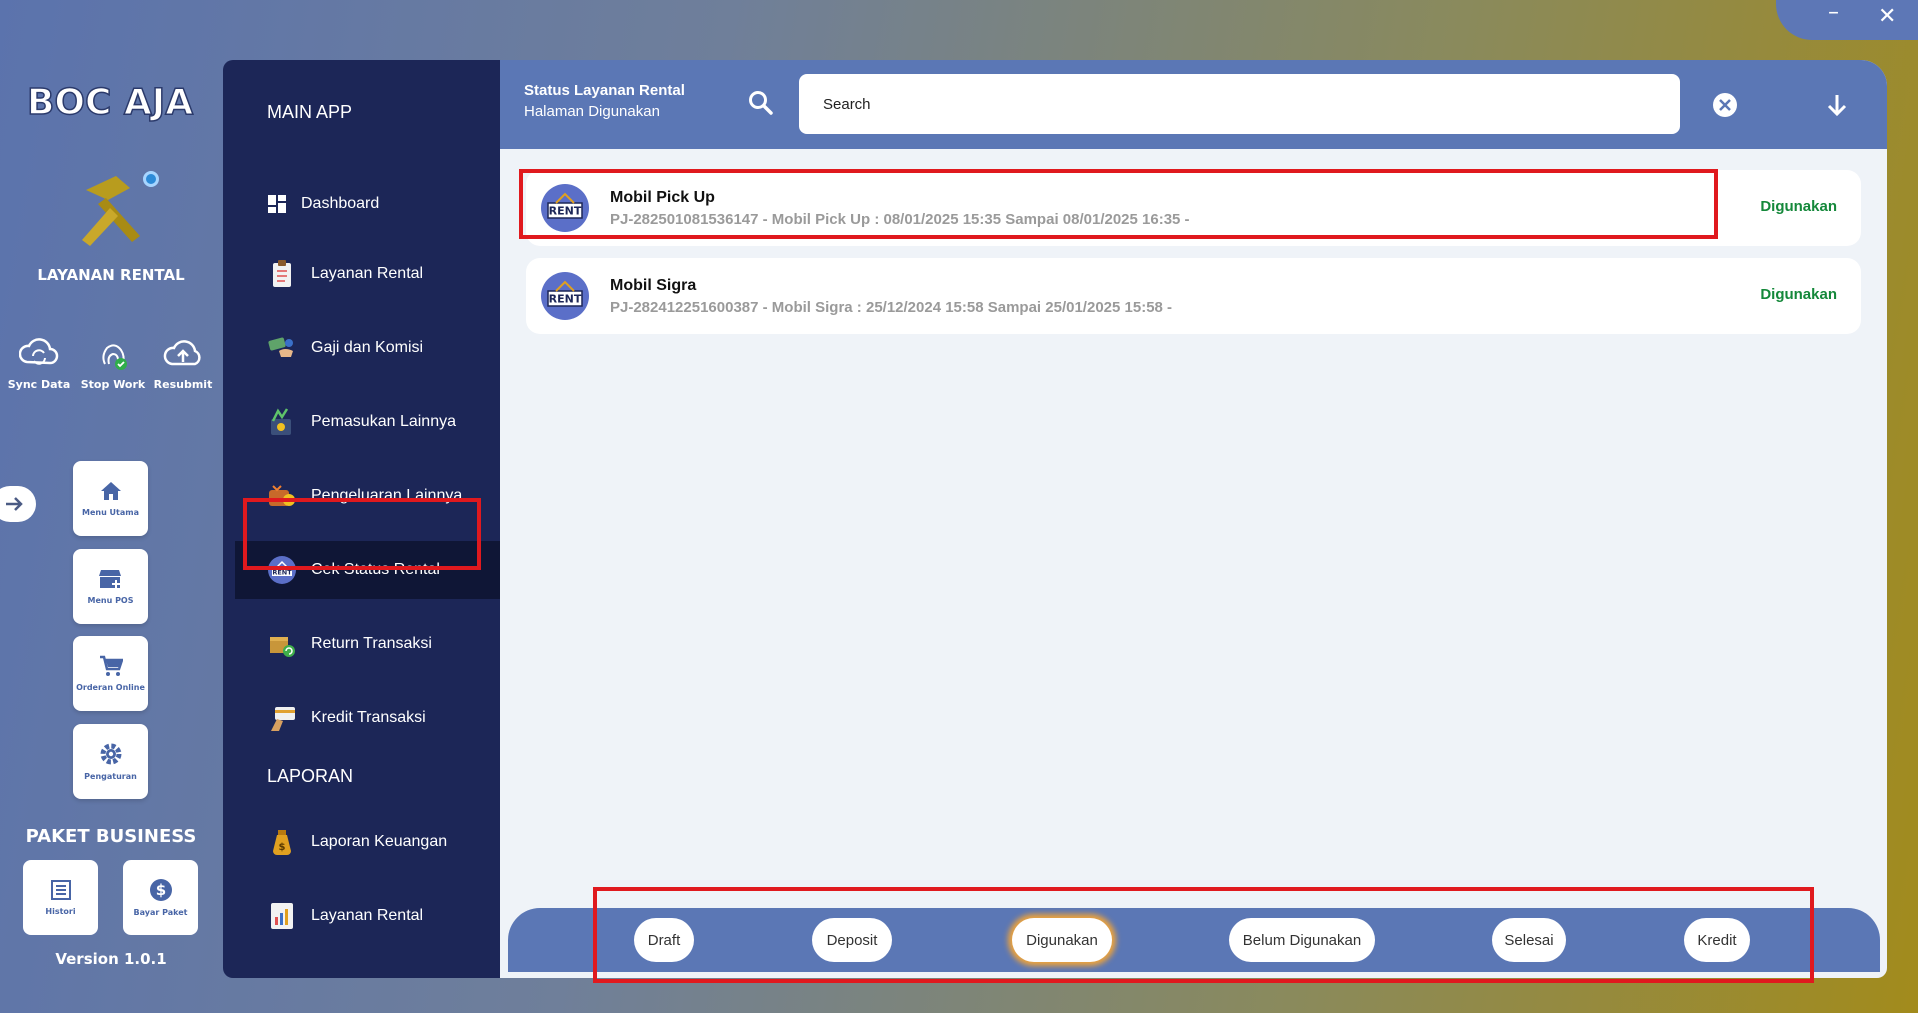 Image resolution: width=1918 pixels, height=1013 pixels. I want to click on histori-label: Histori, so click(60, 911).